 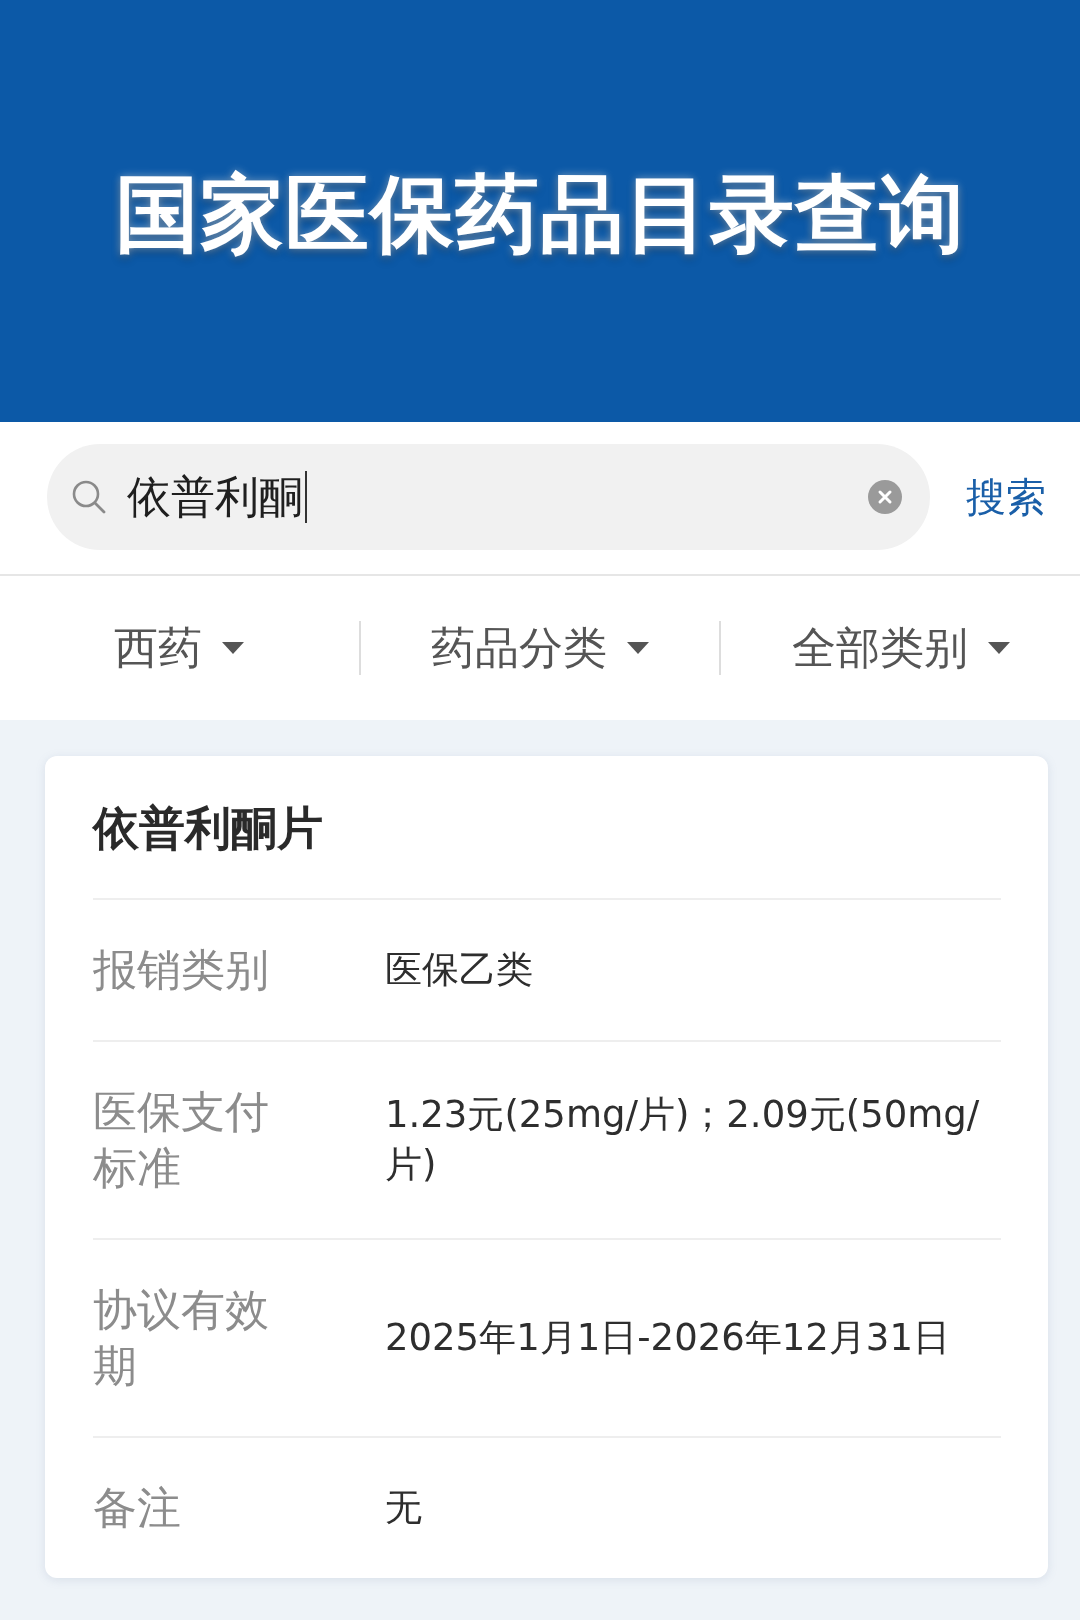 I want to click on field-value: 无, so click(x=404, y=1508).